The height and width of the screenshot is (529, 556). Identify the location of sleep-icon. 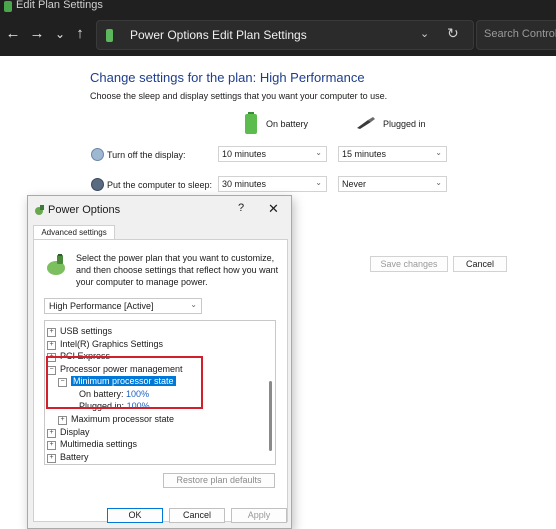
(97, 184).